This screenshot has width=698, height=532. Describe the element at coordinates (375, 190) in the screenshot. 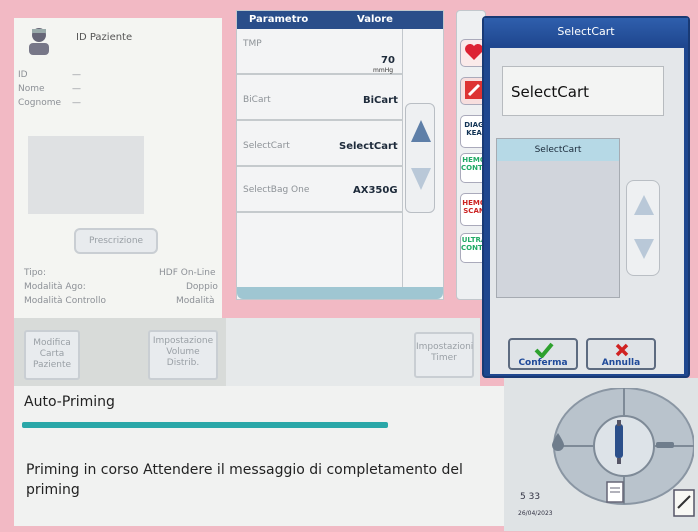

I see `param-value: AX350G` at that location.